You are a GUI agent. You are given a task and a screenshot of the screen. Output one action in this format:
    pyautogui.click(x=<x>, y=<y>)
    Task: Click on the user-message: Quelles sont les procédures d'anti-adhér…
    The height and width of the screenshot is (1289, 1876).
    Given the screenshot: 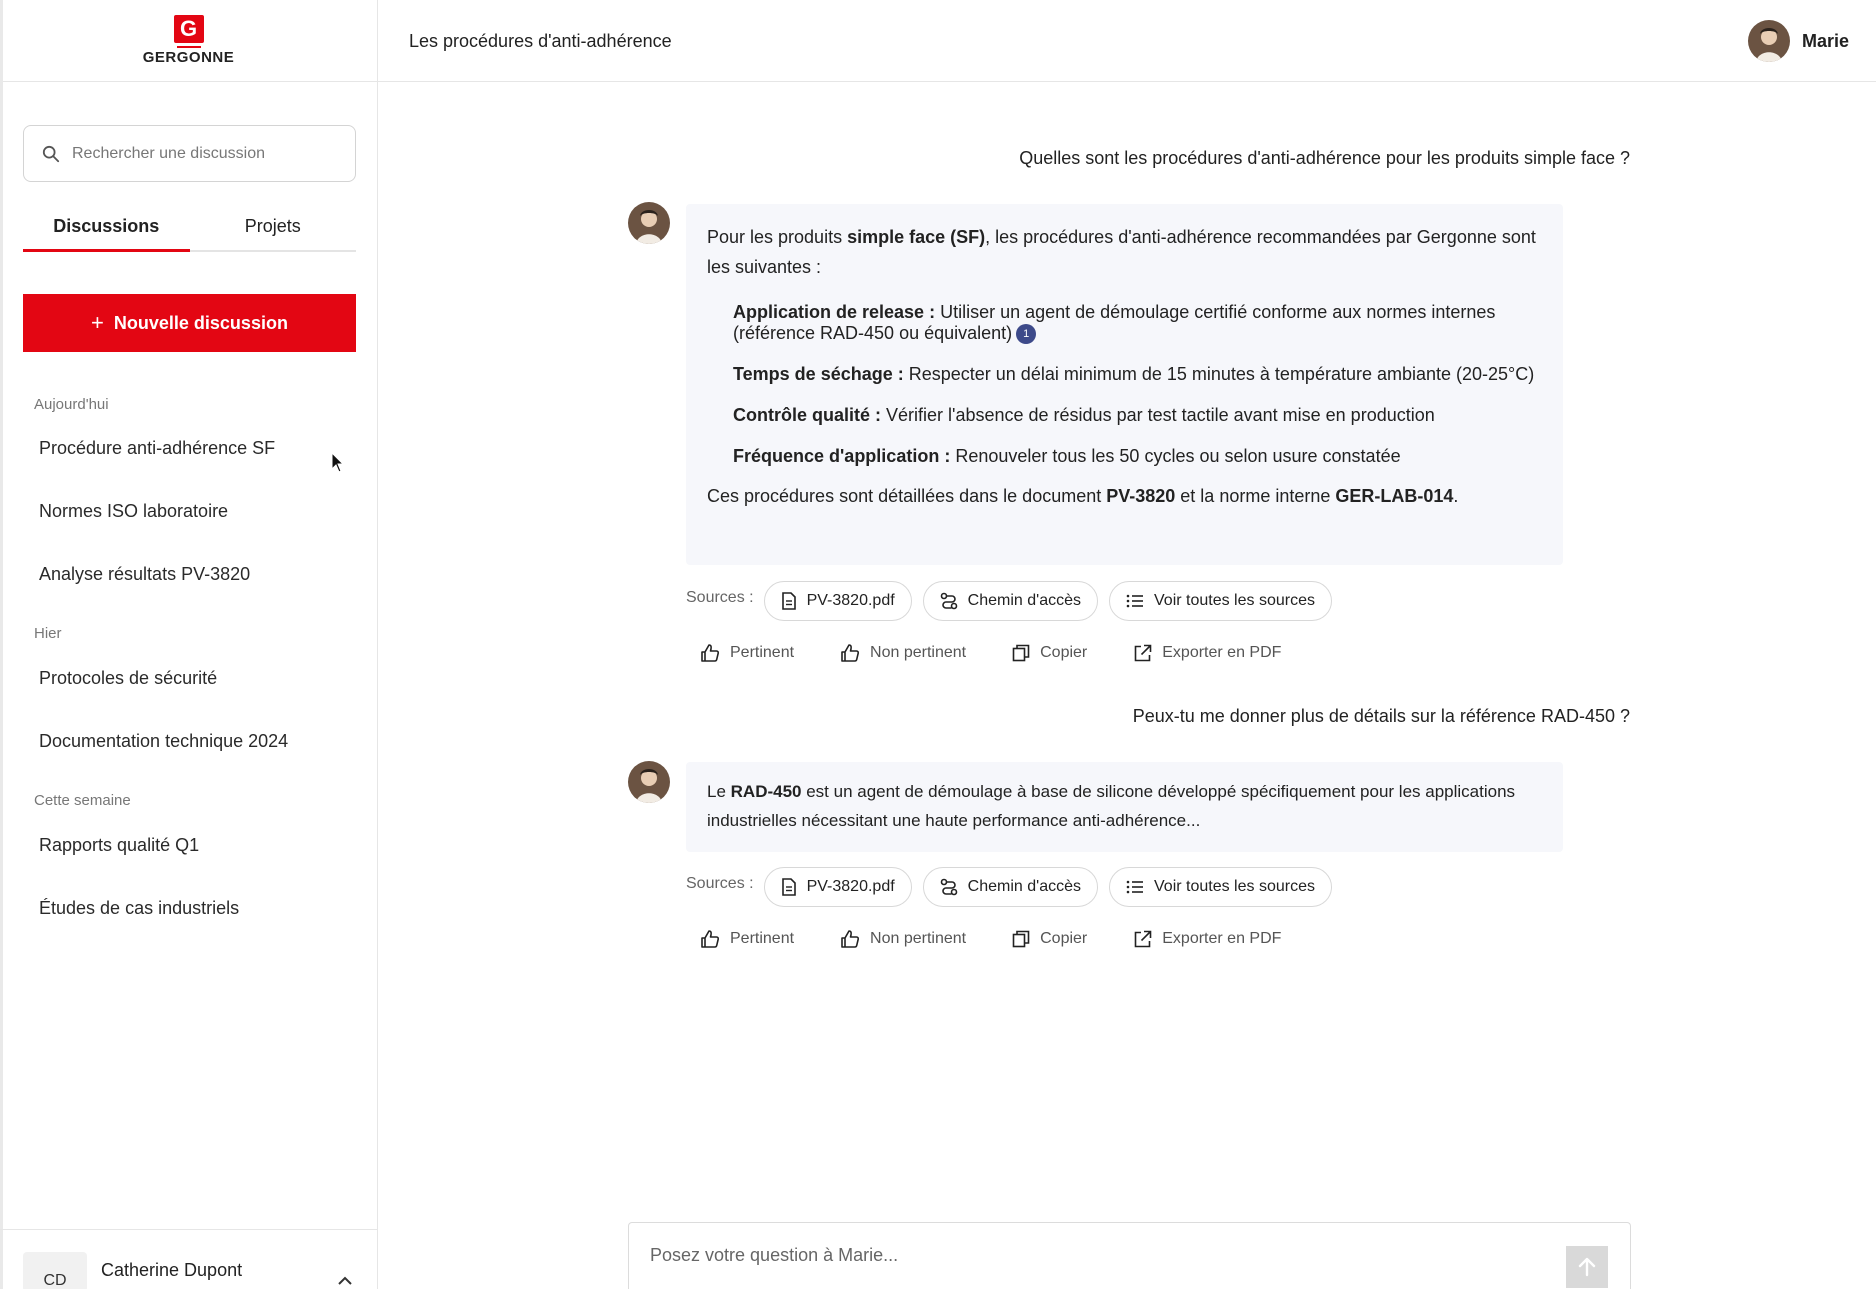 What is the action you would take?
    pyautogui.click(x=1324, y=158)
    